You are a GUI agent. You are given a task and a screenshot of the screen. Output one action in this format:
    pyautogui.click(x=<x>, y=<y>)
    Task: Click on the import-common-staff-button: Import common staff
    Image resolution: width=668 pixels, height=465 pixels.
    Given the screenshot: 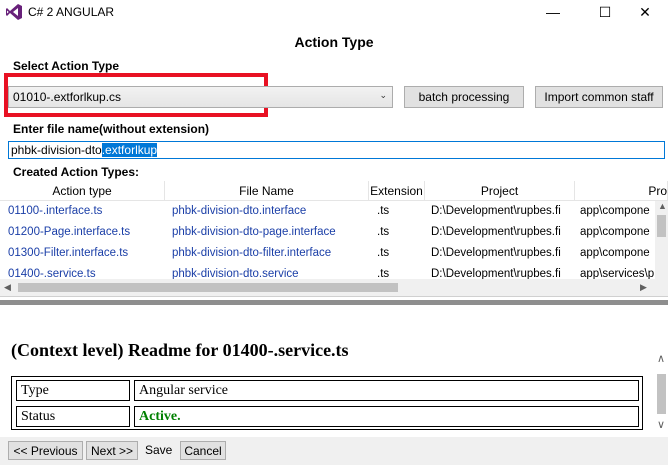 What is the action you would take?
    pyautogui.click(x=599, y=97)
    